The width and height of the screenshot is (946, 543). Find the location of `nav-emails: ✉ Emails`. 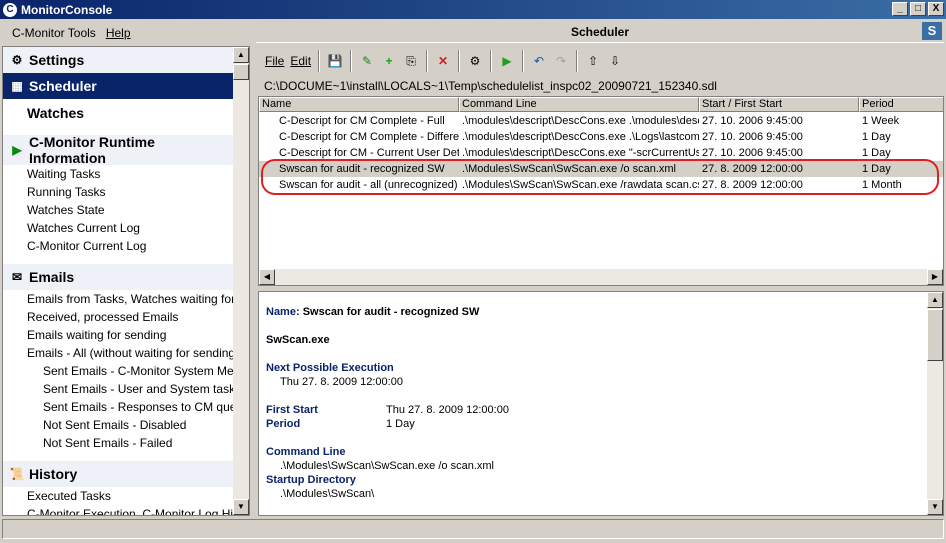

nav-emails: ✉ Emails is located at coordinates (119, 277).